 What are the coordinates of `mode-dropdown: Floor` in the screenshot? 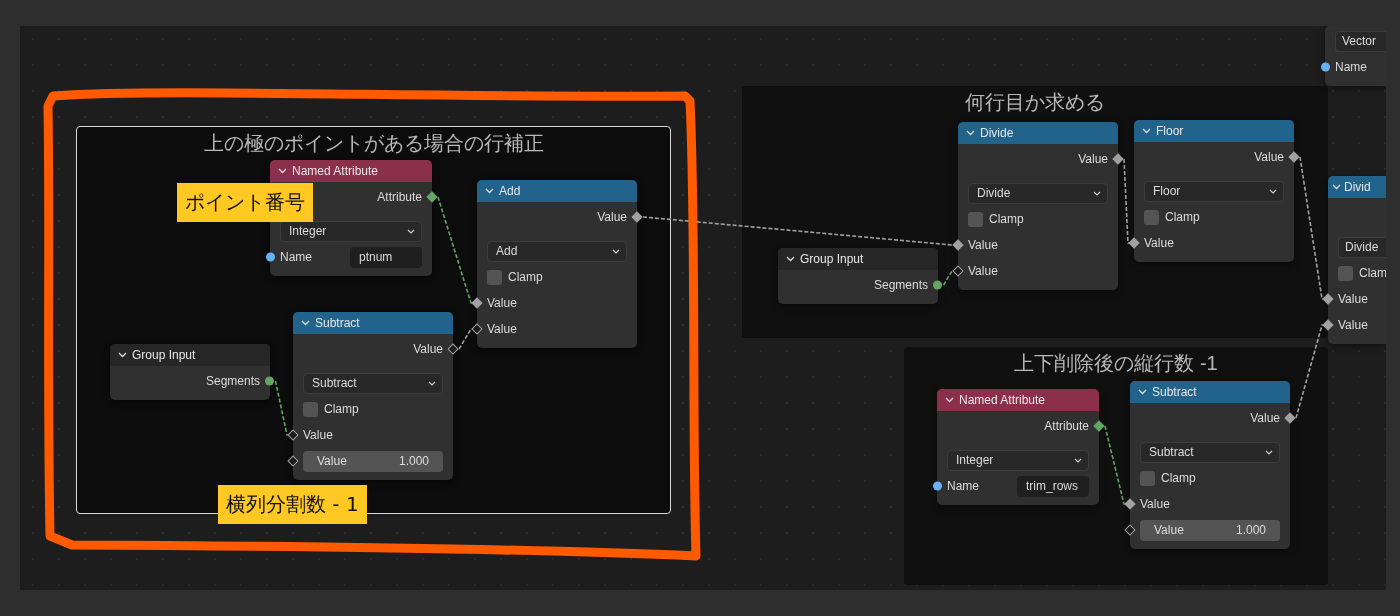 It's located at (1214, 191).